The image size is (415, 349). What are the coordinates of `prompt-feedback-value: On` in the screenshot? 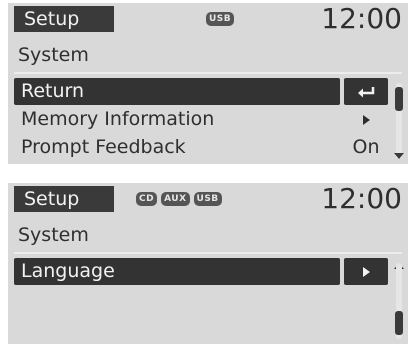 It's located at (366, 147).